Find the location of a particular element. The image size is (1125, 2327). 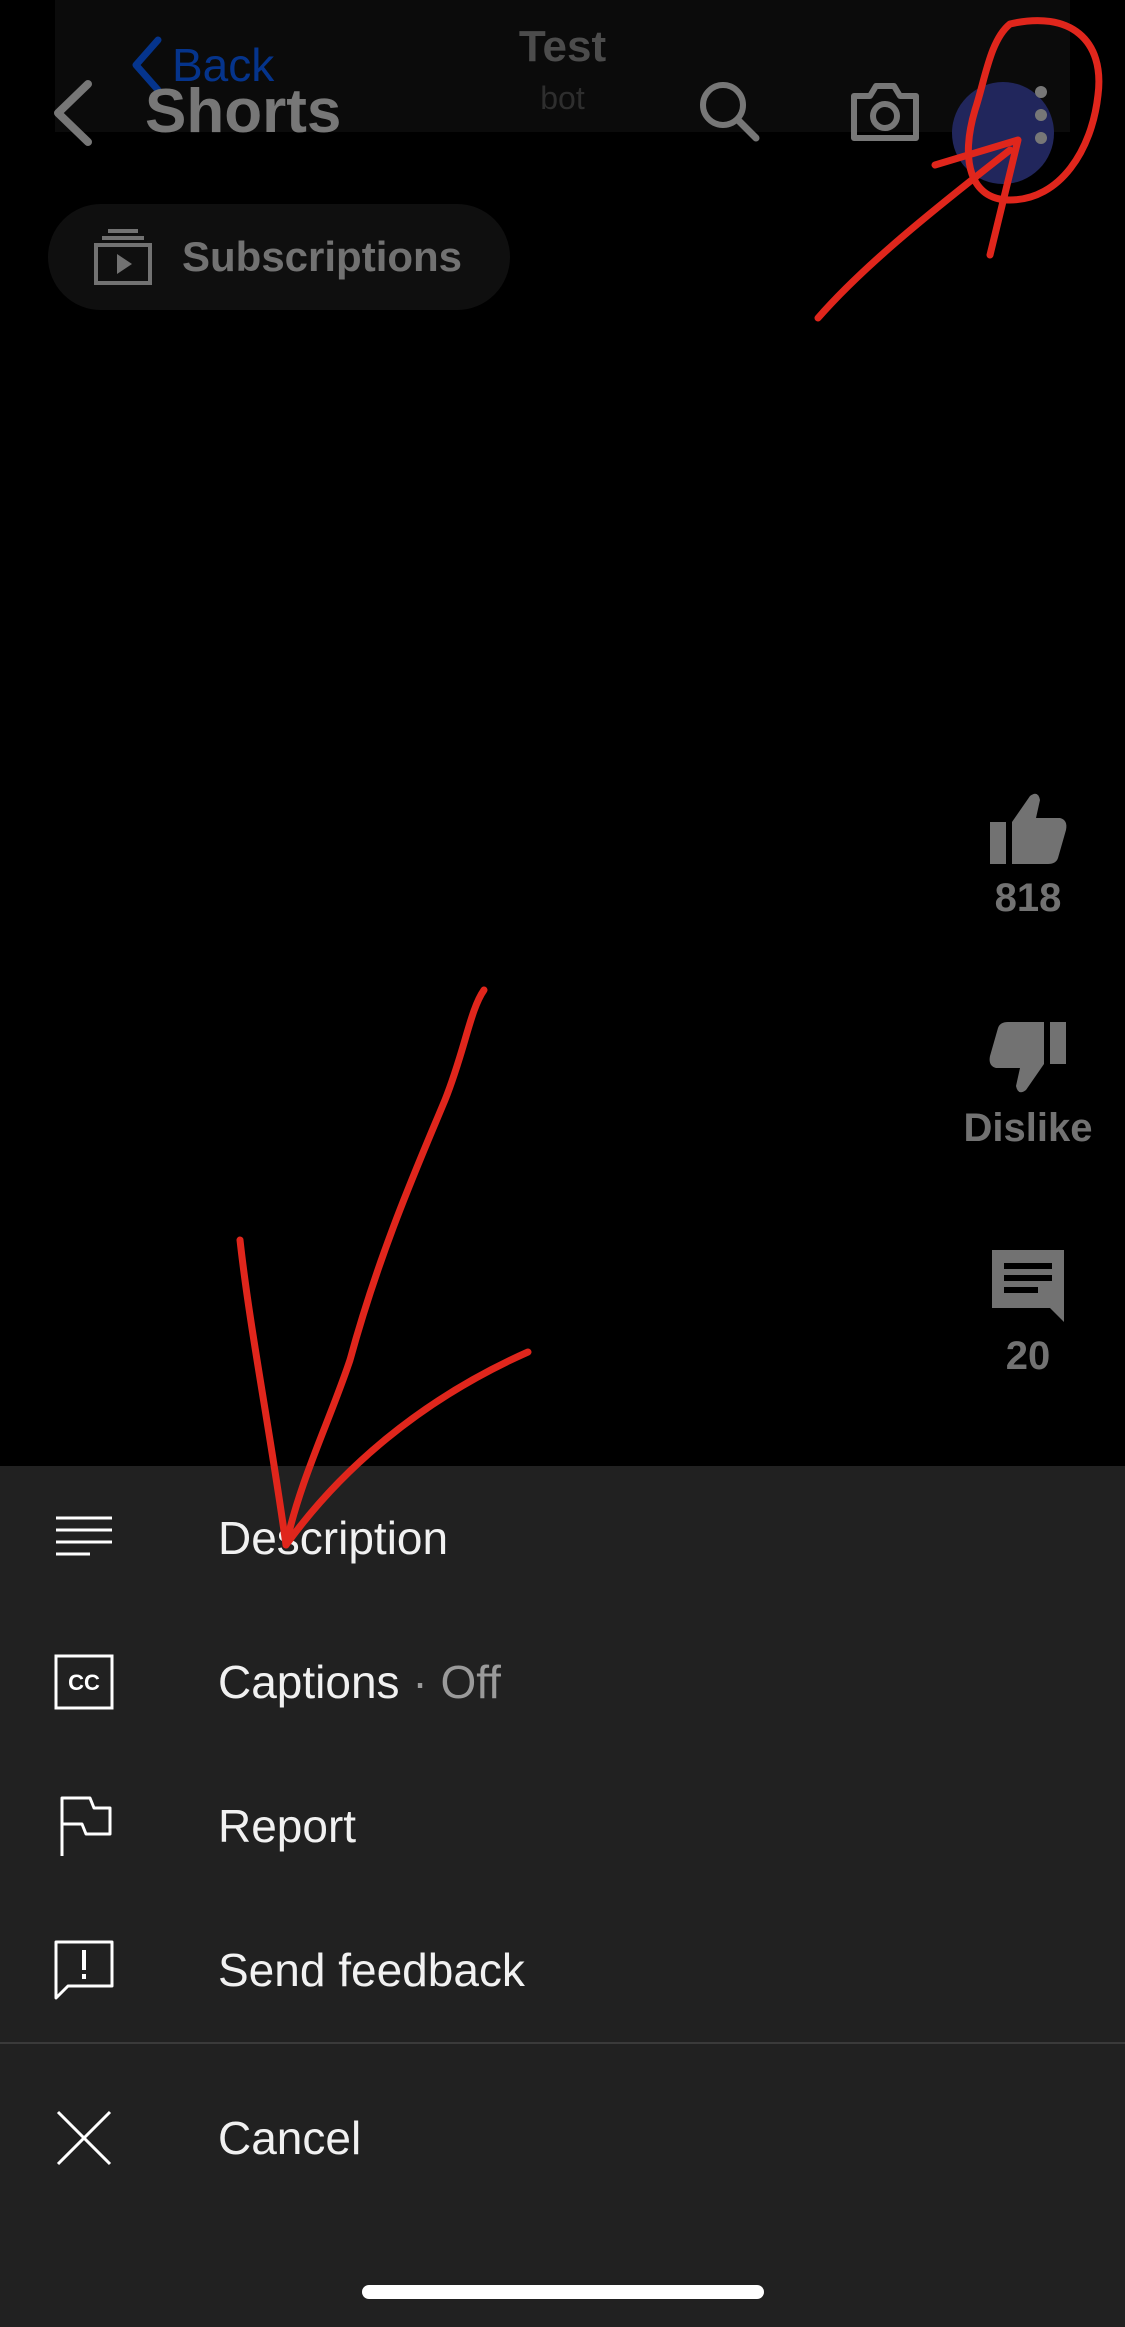

home-indicator is located at coordinates (563, 2292).